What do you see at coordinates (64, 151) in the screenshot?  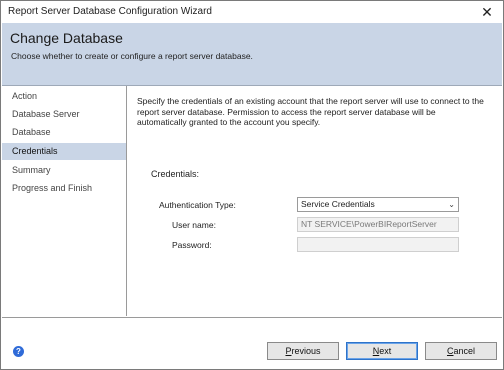 I see `sidebar-item-credentials: Credentials` at bounding box center [64, 151].